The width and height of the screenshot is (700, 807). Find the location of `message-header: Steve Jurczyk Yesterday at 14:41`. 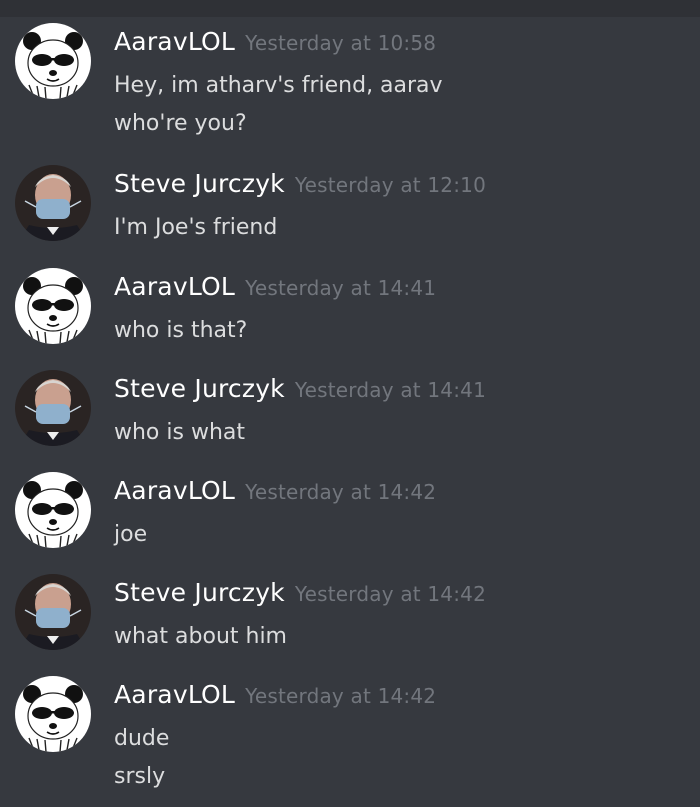

message-header: Steve Jurczyk Yesterday at 14:41 is located at coordinates (300, 388).